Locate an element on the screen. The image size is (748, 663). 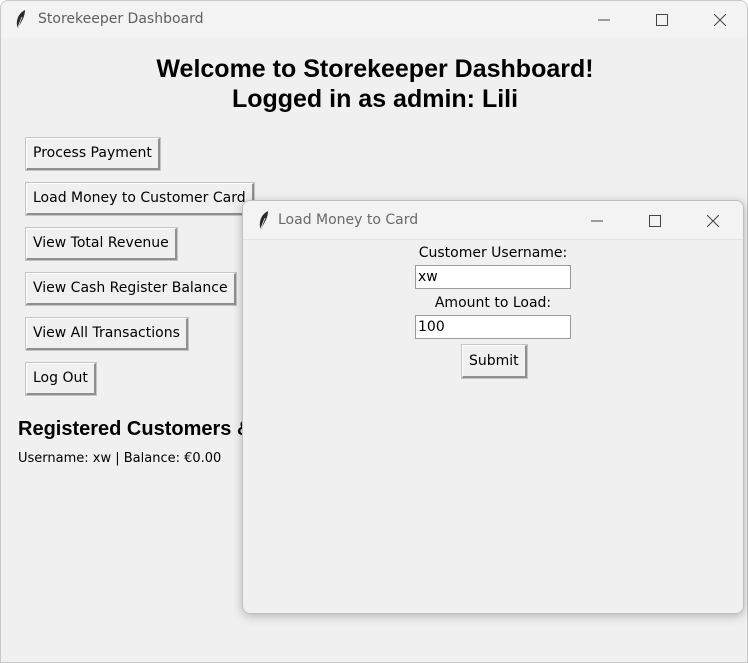
amount-to-load-input is located at coordinates (493, 327).